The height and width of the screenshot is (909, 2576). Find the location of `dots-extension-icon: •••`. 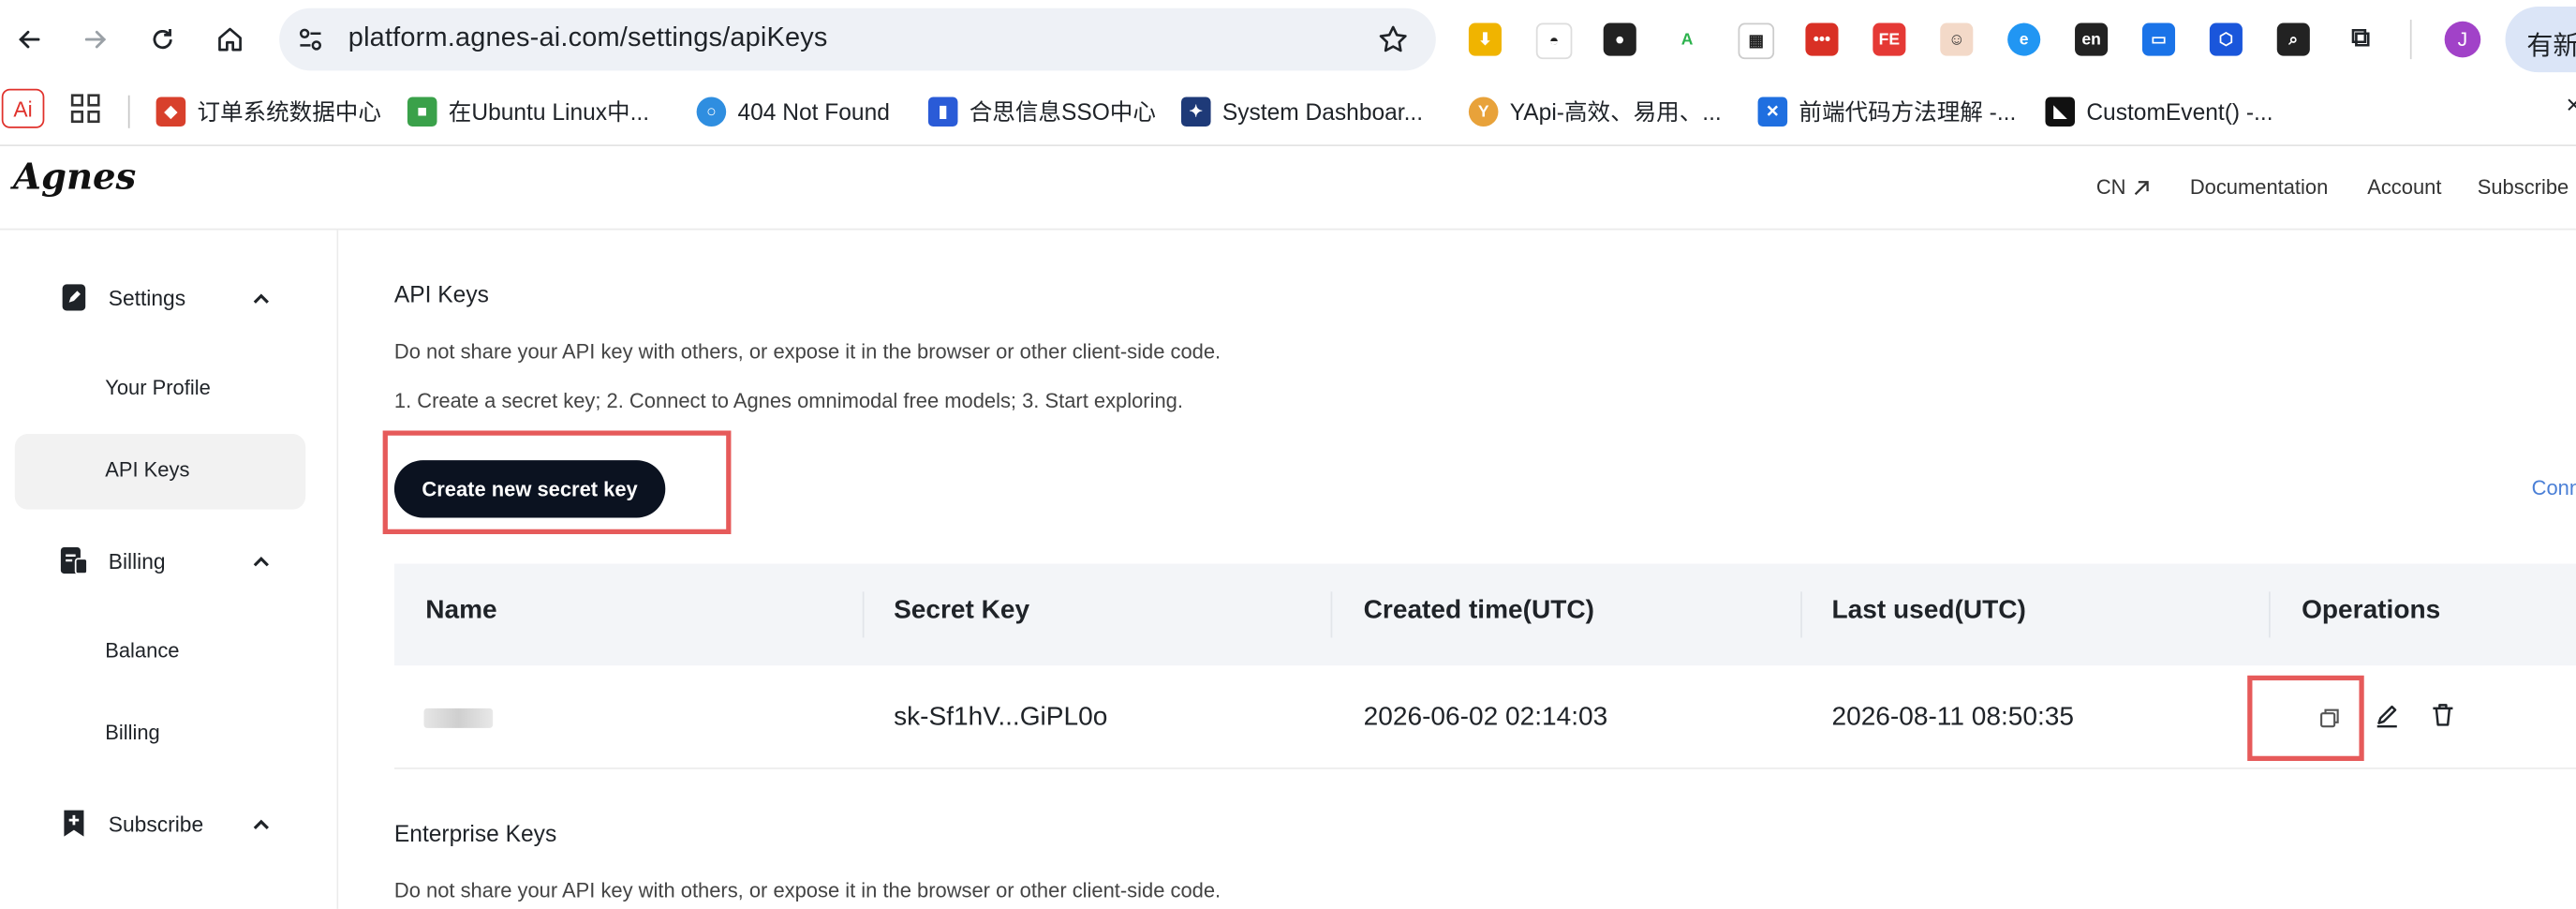

dots-extension-icon: ••• is located at coordinates (1822, 39).